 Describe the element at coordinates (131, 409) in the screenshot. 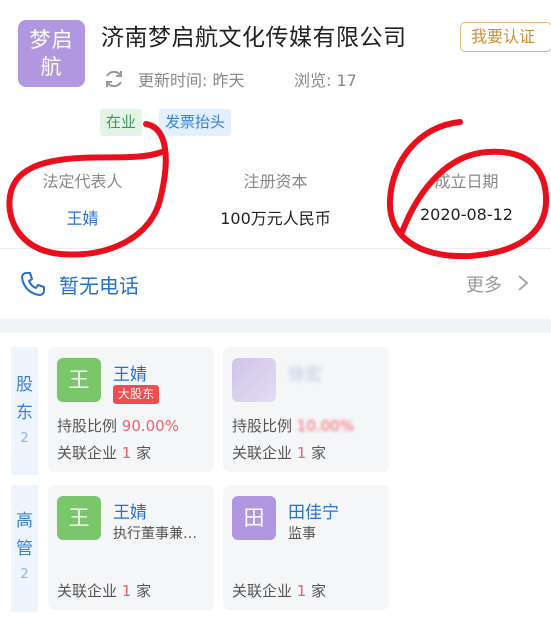

I see `shareholder-card: 王 王婧 大股东 持股比例 90.00% 关联企业 1 家` at that location.